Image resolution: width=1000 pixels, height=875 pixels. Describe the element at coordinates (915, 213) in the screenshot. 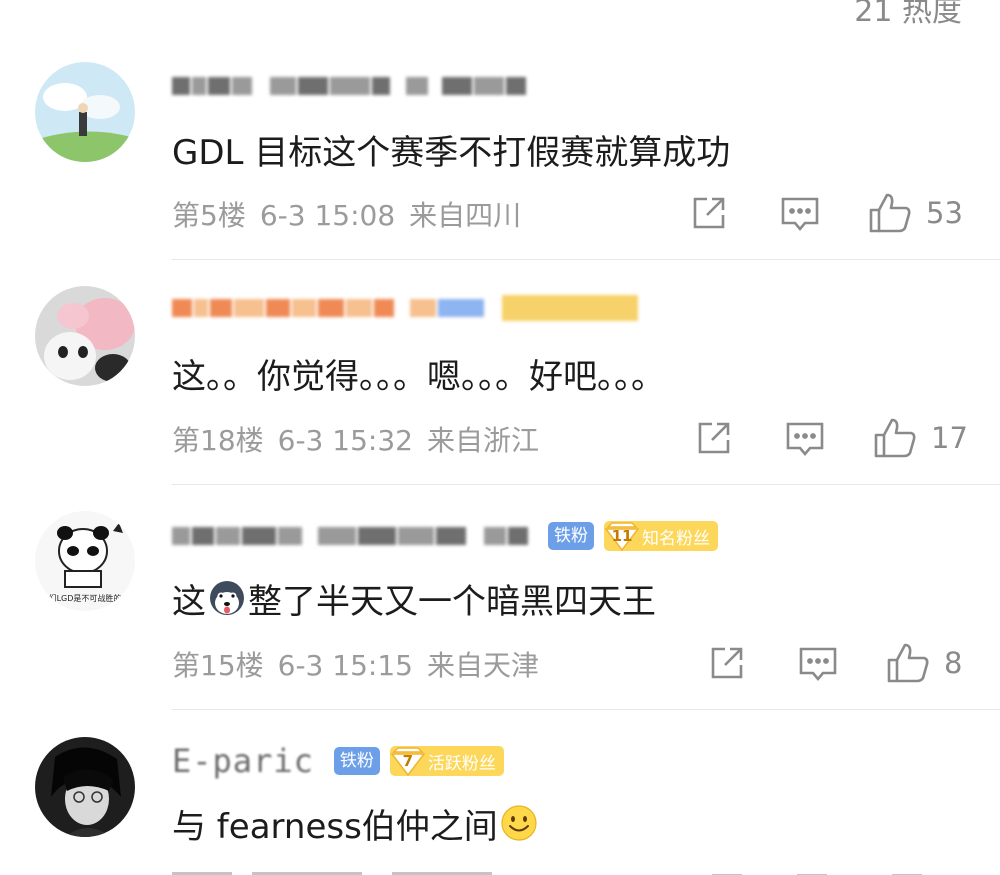

I see `like-button: 53` at that location.